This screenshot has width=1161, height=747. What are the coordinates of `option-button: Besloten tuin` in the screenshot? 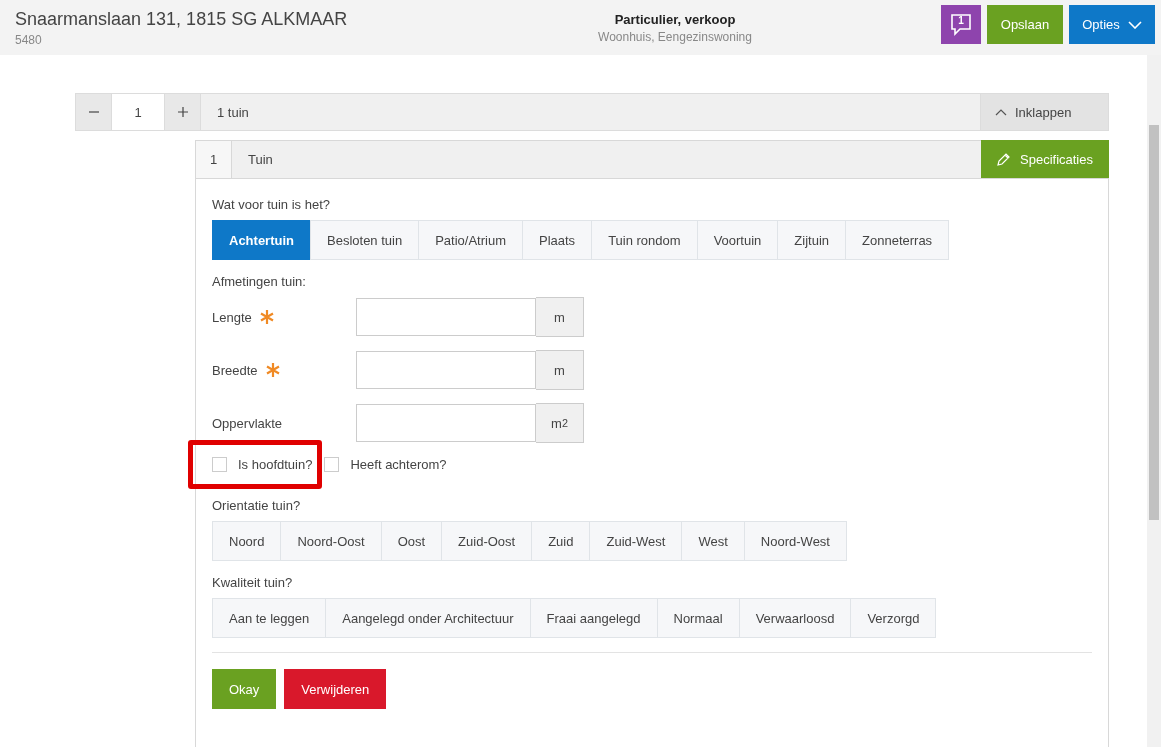 It's located at (365, 240).